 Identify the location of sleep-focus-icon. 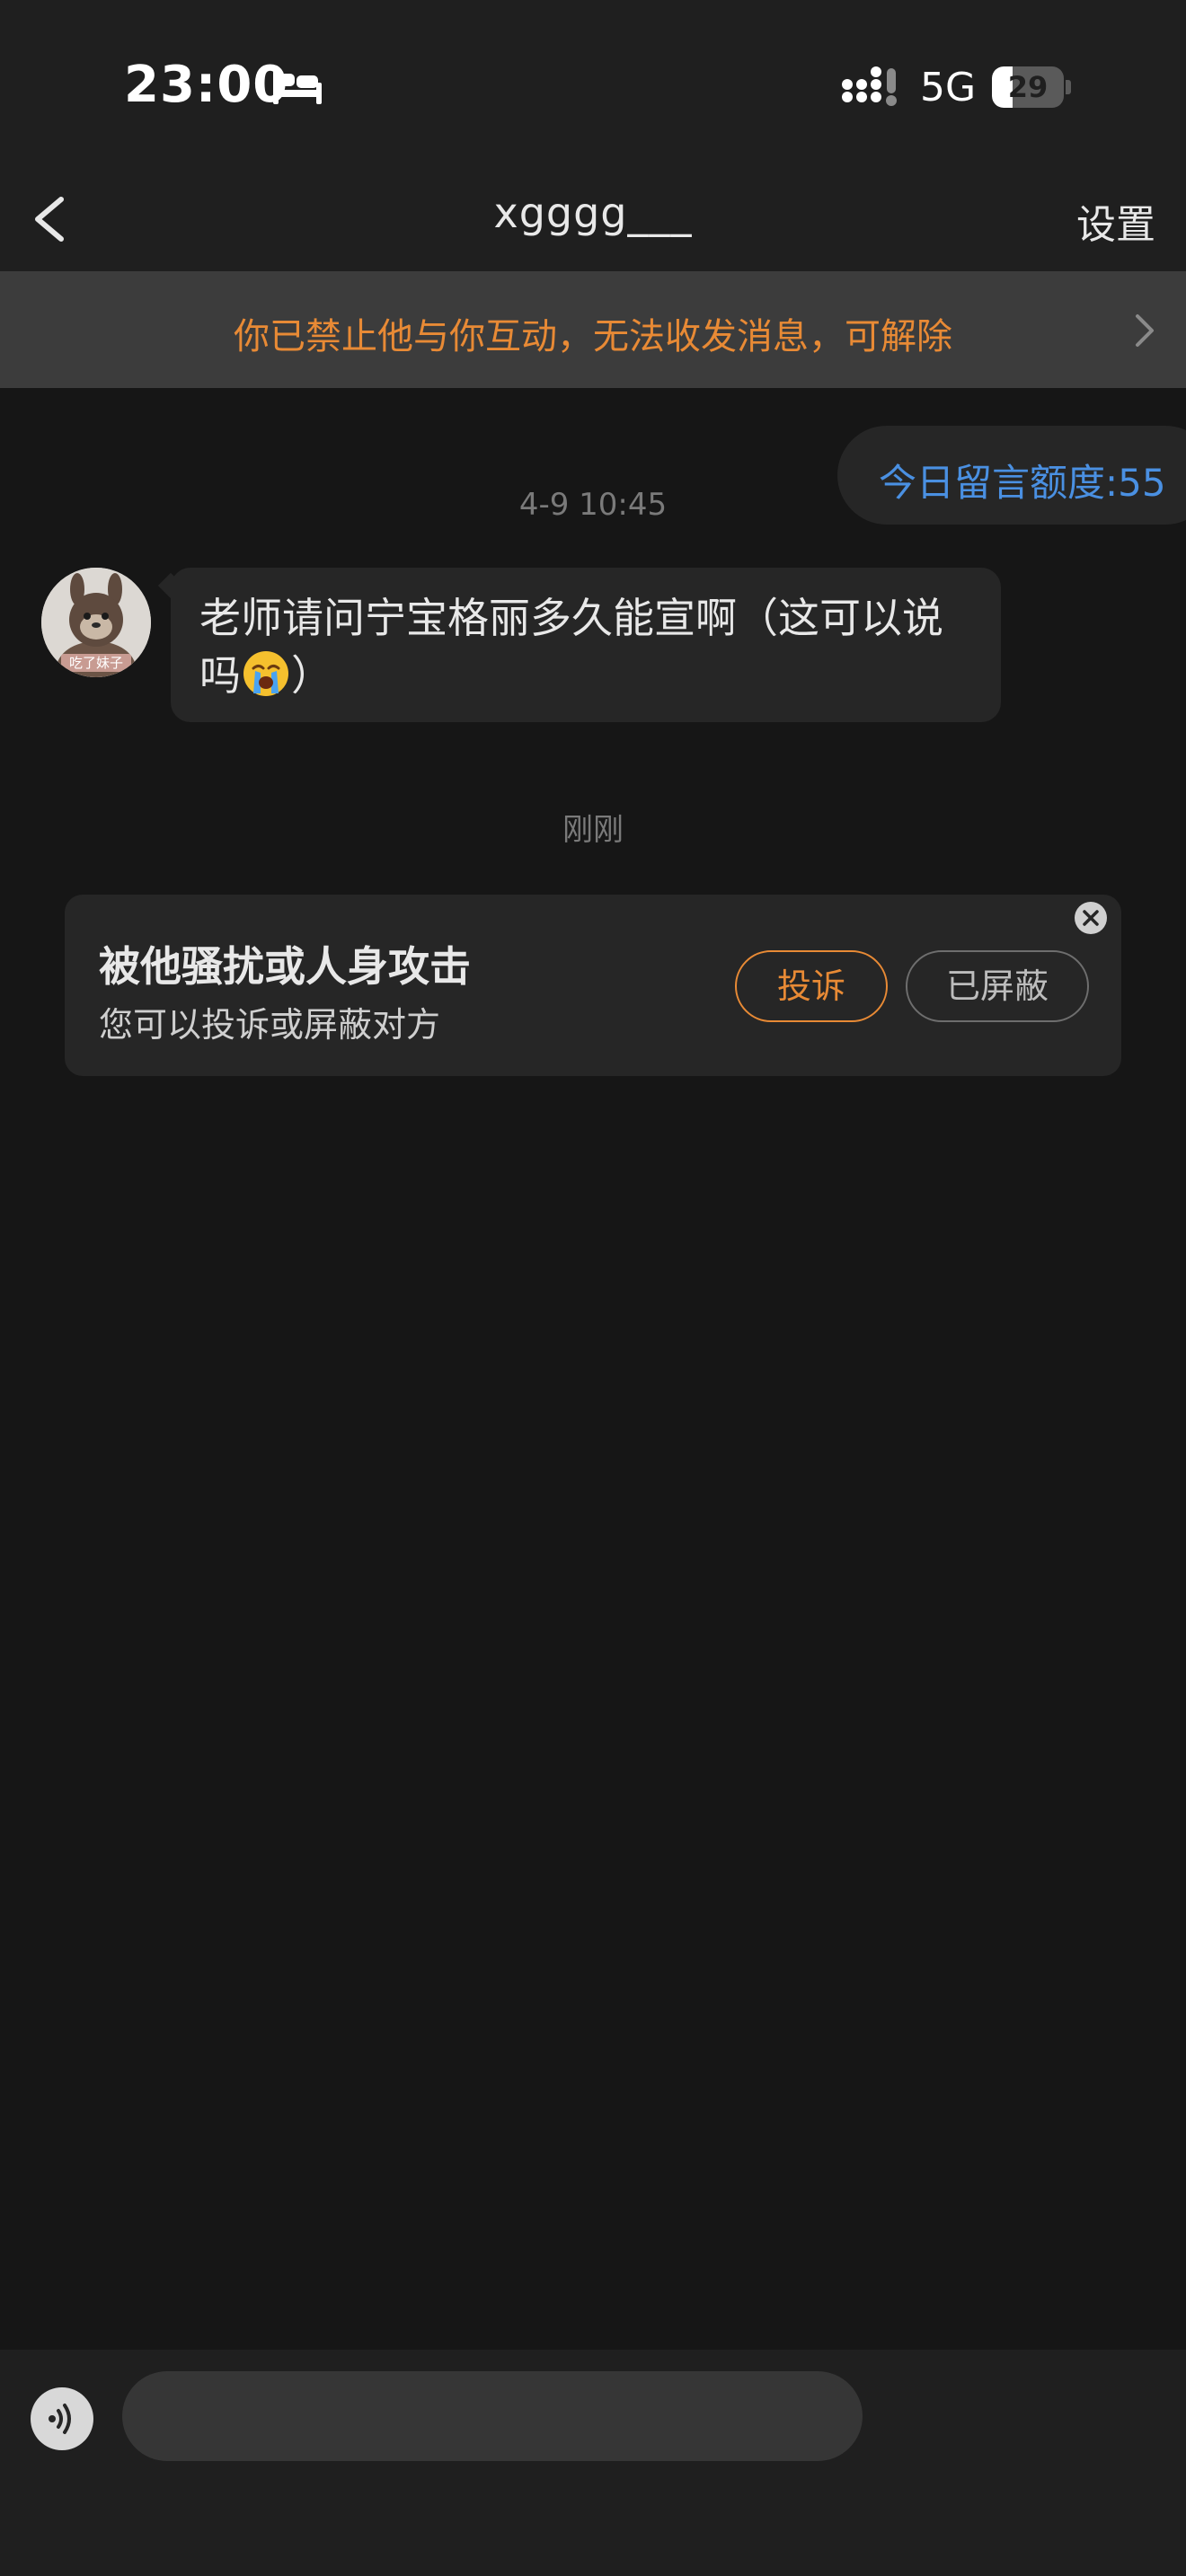
(297, 87).